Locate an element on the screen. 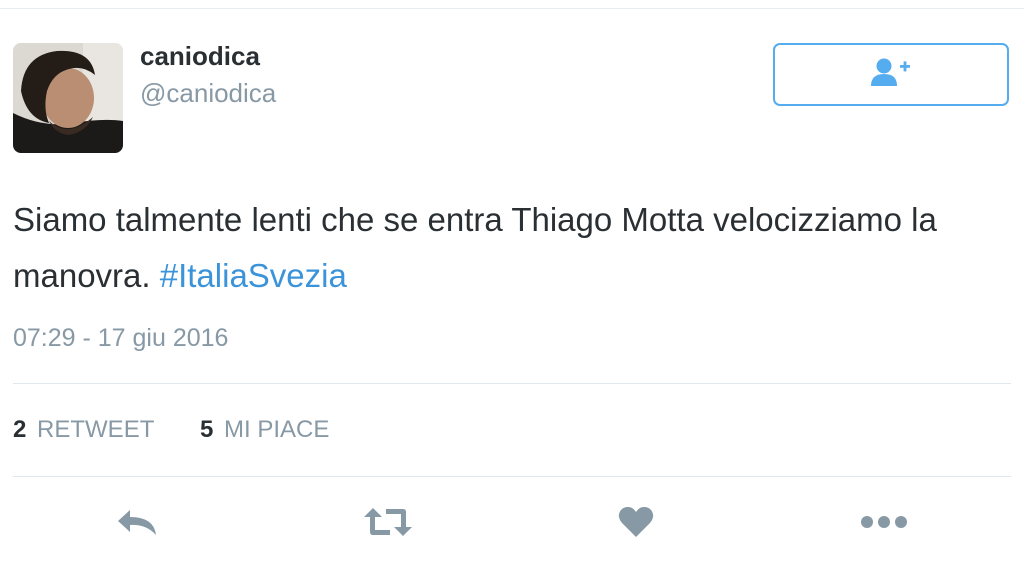 The width and height of the screenshot is (1024, 566). top-divider is located at coordinates (512, 8).